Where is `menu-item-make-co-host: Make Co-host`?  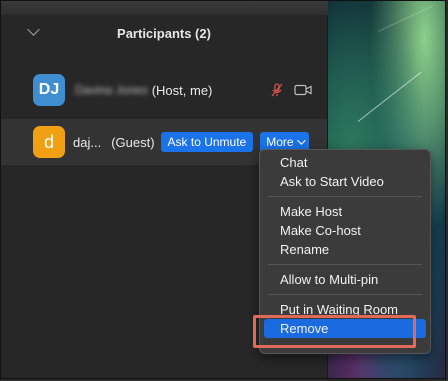
menu-item-make-co-host: Make Co-host is located at coordinates (345, 230).